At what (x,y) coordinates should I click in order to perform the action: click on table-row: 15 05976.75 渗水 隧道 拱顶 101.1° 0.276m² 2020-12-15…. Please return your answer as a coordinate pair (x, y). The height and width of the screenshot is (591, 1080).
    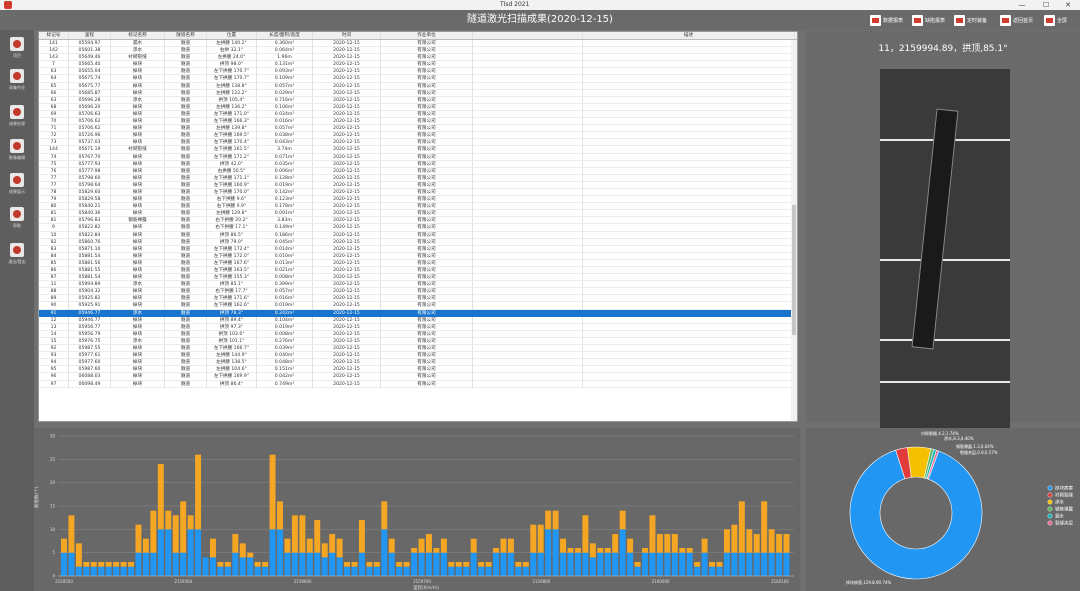
    Looking at the image, I should click on (418, 341).